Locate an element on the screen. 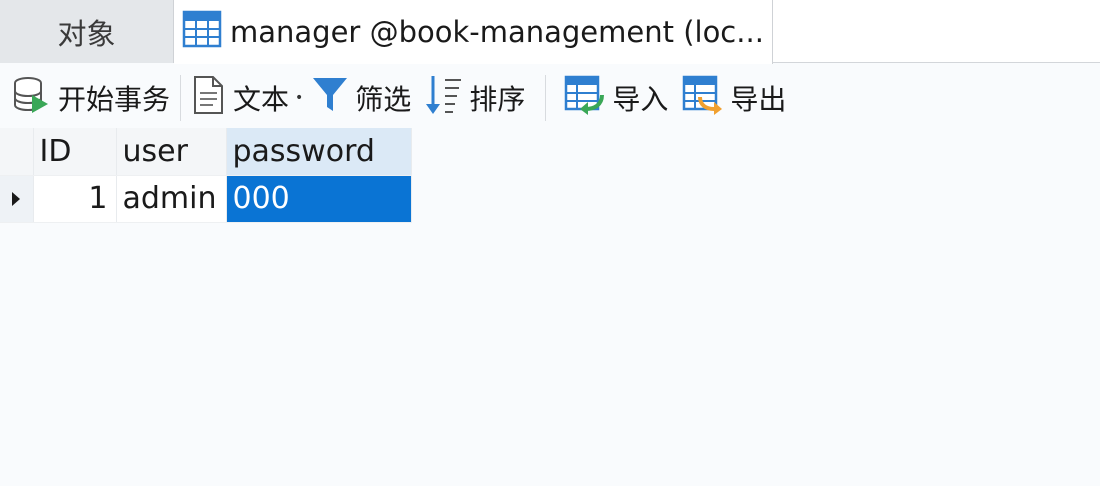 Image resolution: width=1100 pixels, height=486 pixels. column-header-user: user is located at coordinates (171, 152).